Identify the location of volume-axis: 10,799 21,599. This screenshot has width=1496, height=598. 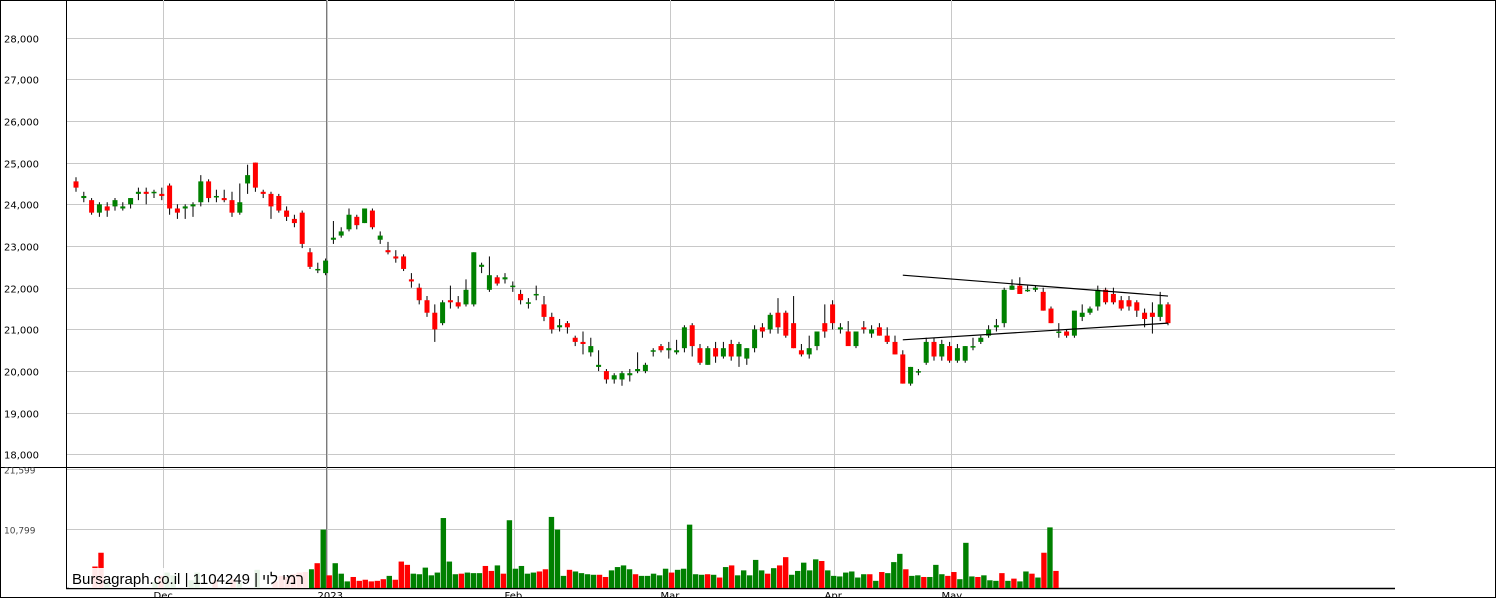
(20, 502).